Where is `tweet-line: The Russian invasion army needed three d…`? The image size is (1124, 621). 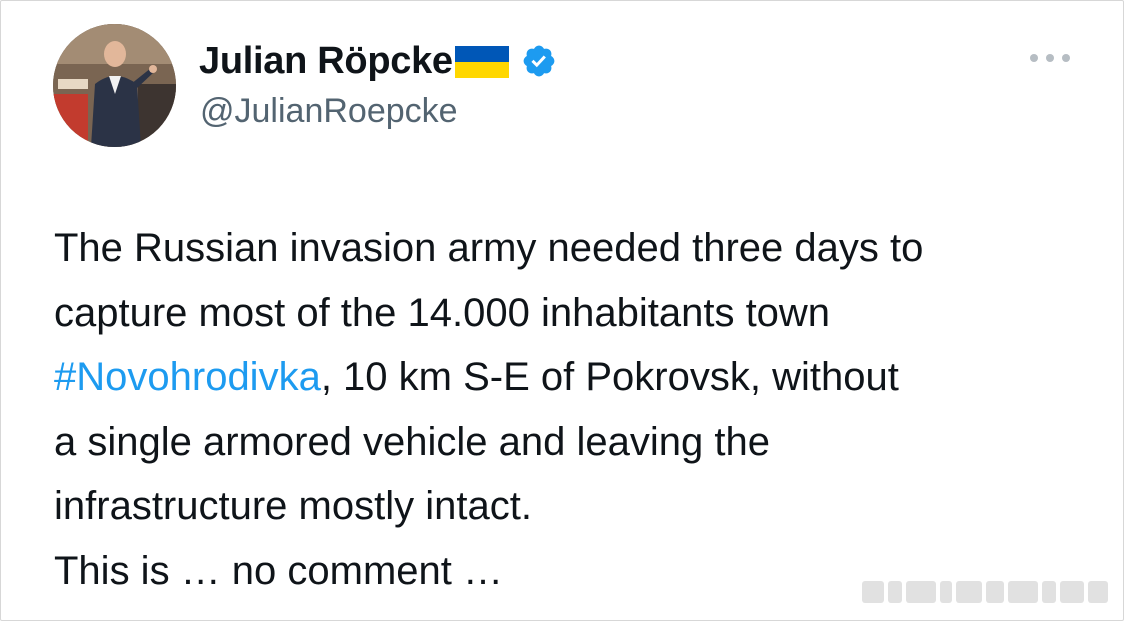 tweet-line: The Russian invasion army needed three d… is located at coordinates (489, 248).